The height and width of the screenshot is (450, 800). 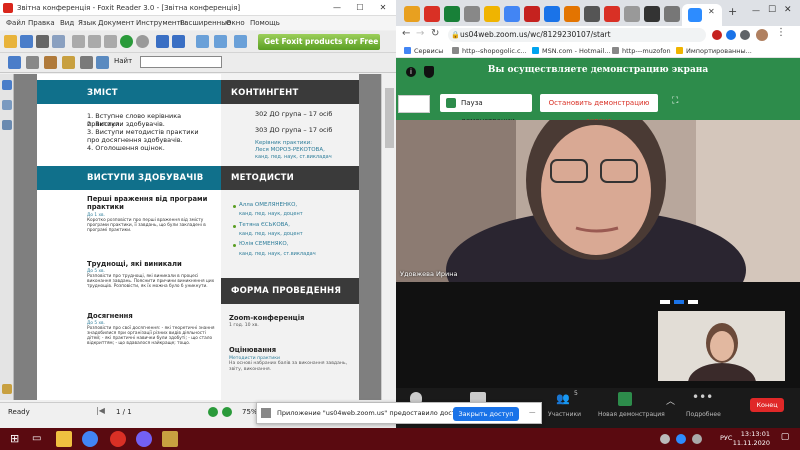 What do you see at coordinates (86, 62) in the screenshot?
I see `typewriter-icon` at bounding box center [86, 62].